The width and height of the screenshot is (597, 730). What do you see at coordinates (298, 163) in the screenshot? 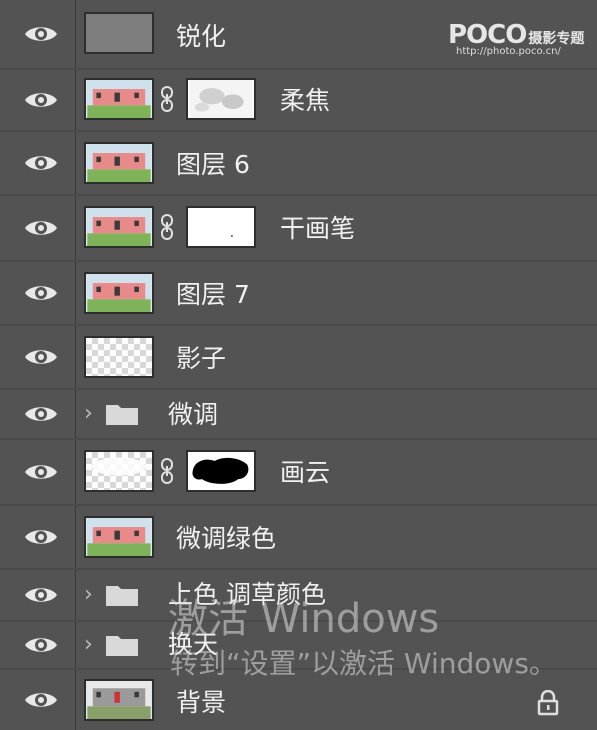
I see `layer-row-layer-6: 图层 6` at bounding box center [298, 163].